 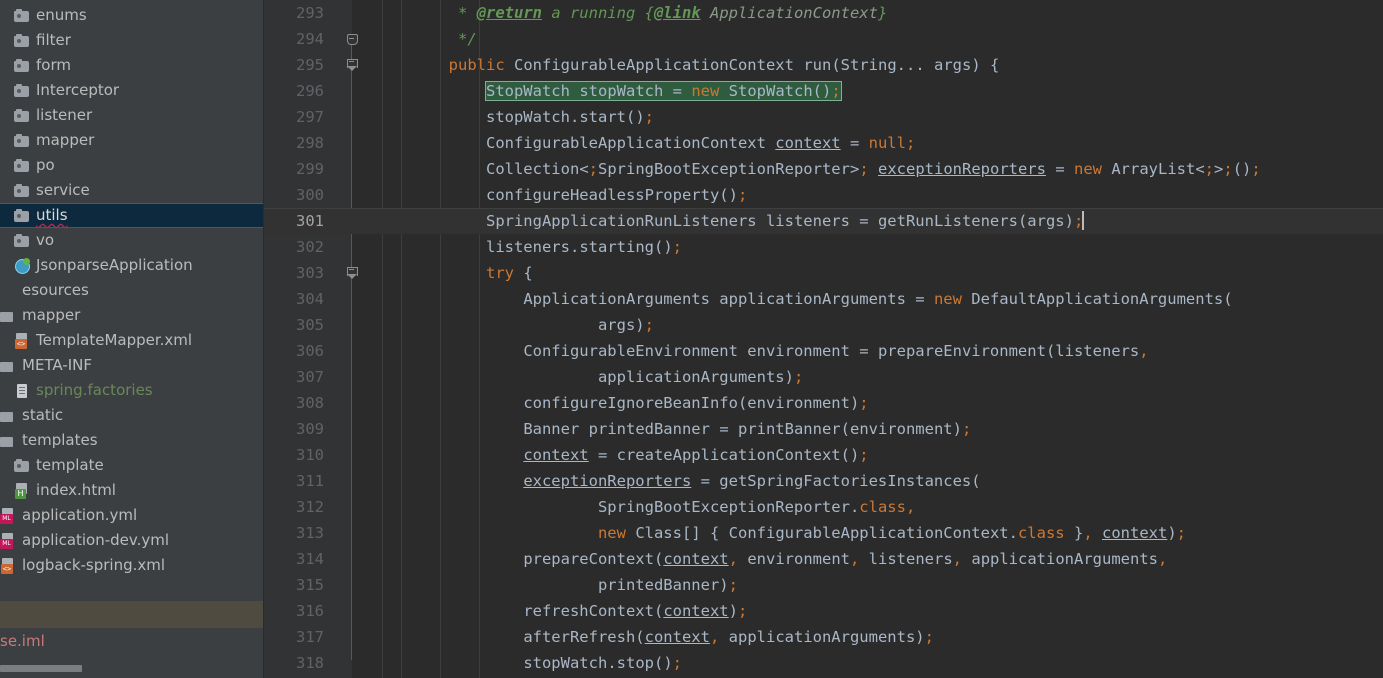 I want to click on code-line: 315 printedBanner);, so click(x=823, y=585).